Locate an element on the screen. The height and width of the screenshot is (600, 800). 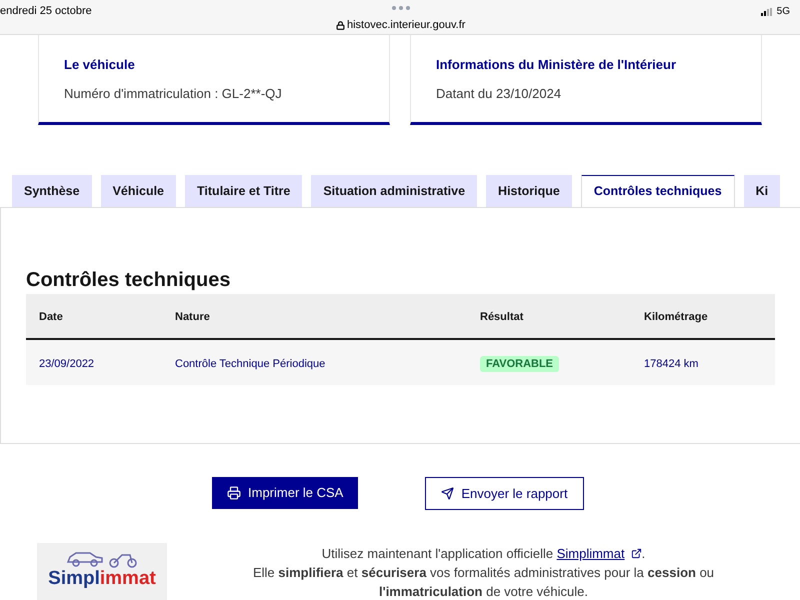
status-date: endredi 25 octobre is located at coordinates (46, 11).